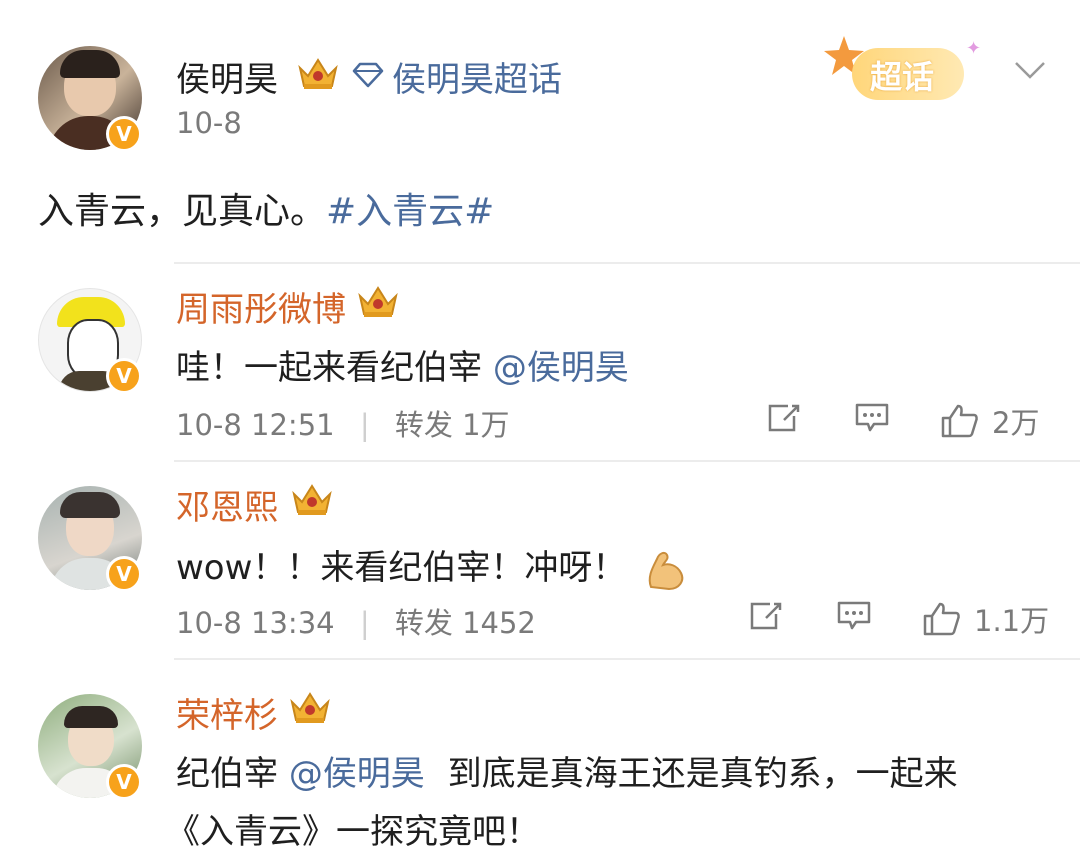  What do you see at coordinates (227, 712) in the screenshot?
I see `commenter-name: 荣梓杉` at bounding box center [227, 712].